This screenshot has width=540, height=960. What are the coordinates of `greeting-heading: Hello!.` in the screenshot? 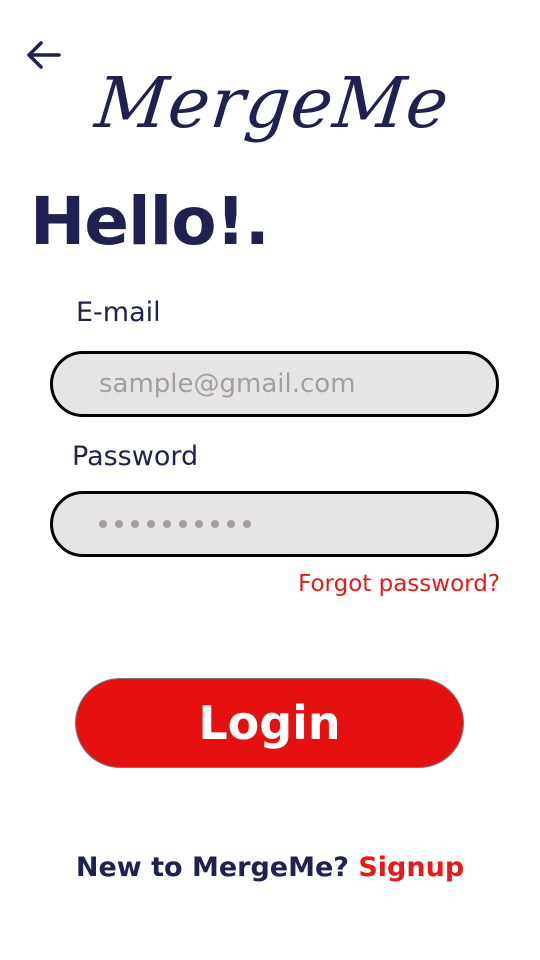 It's located at (150, 221).